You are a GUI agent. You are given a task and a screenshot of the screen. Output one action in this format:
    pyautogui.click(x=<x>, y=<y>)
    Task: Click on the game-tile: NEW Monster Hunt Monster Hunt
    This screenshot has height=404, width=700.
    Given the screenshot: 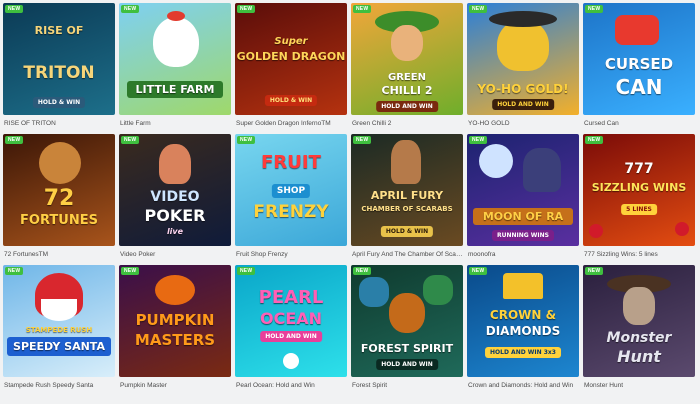 What is the action you would take?
    pyautogui.click(x=639, y=329)
    